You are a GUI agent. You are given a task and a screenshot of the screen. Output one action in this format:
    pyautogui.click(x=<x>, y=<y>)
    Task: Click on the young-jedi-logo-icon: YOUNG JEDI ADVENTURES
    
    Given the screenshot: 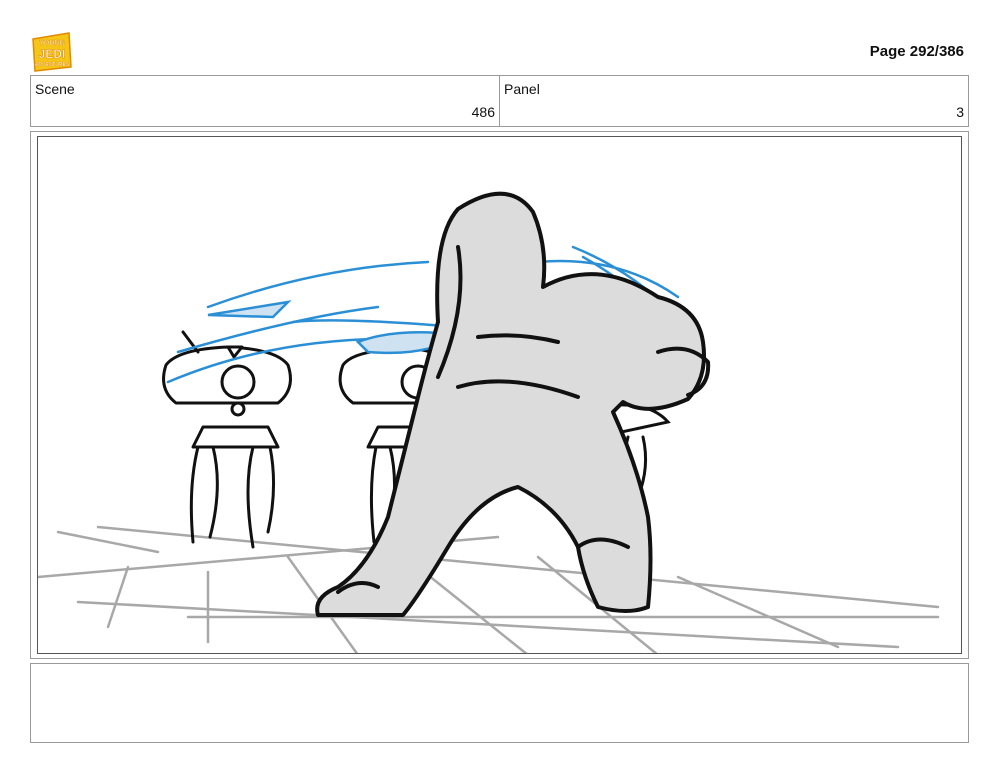 What is the action you would take?
    pyautogui.click(x=52, y=52)
    